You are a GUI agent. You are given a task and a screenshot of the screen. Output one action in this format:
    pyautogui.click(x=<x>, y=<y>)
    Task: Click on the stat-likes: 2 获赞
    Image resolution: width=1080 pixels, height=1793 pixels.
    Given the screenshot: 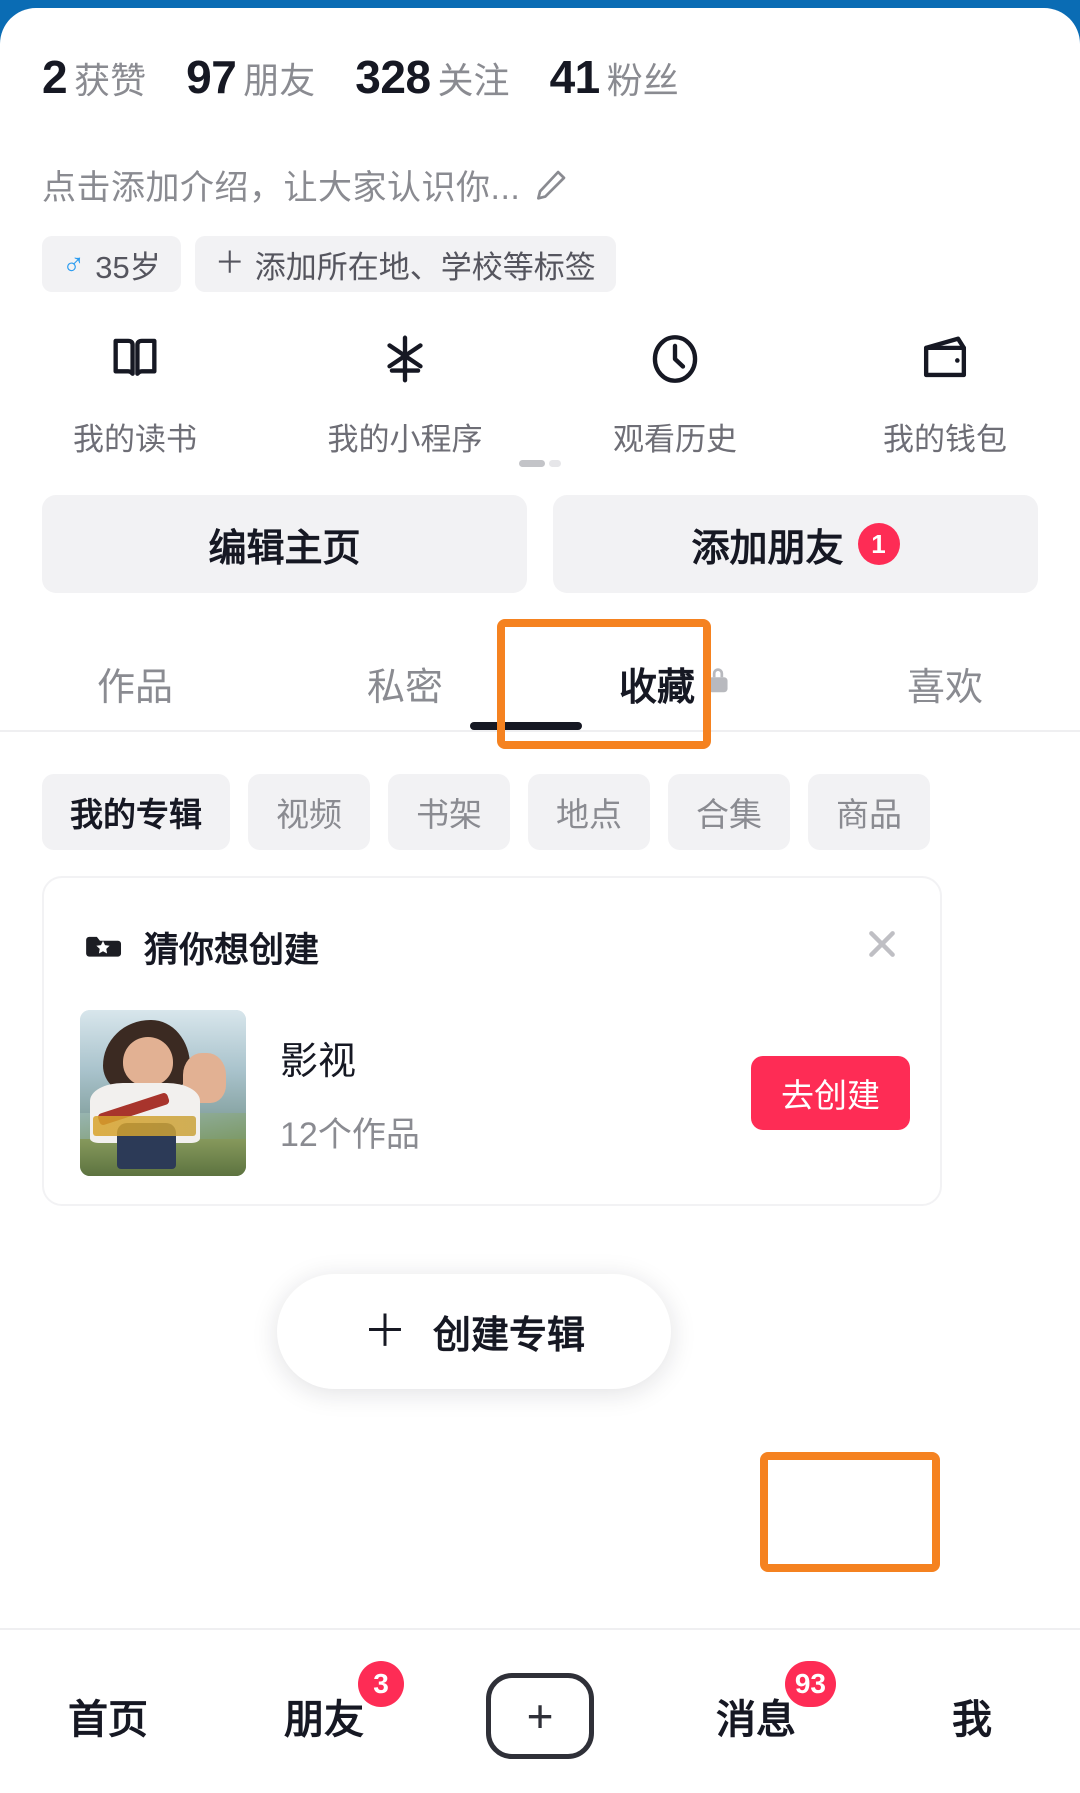 What is the action you would take?
    pyautogui.click(x=94, y=77)
    